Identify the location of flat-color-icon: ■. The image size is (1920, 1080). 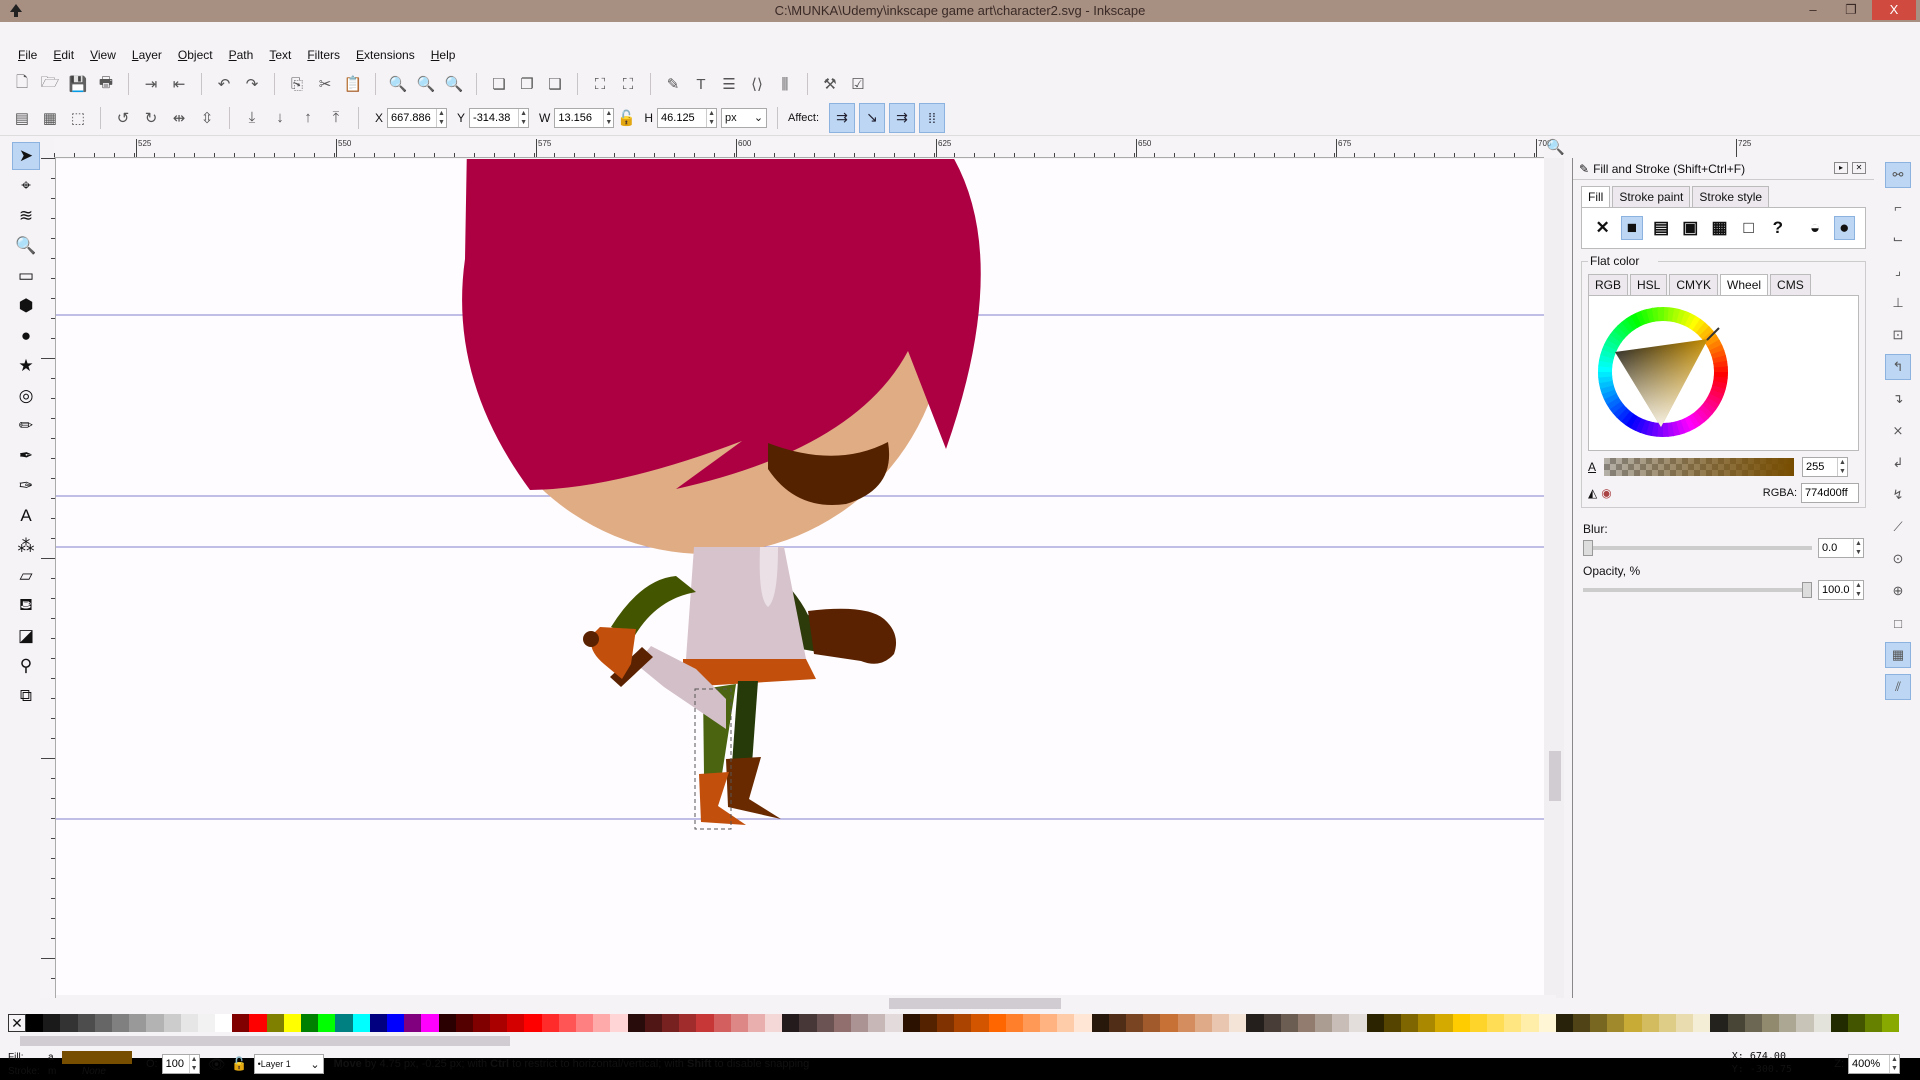
(1632, 228).